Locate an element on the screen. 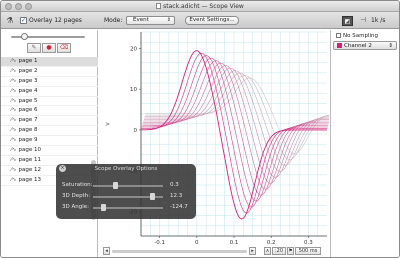 This screenshot has height=258, width=400. page-label: page 8 is located at coordinates (28, 130).